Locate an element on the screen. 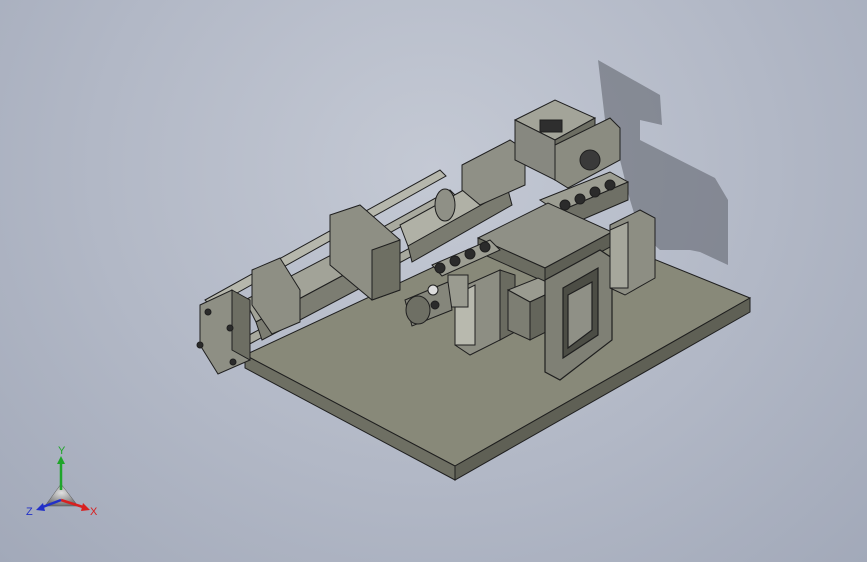 The width and height of the screenshot is (867, 562). orientation-triad: Y X Z is located at coordinates (65, 484).